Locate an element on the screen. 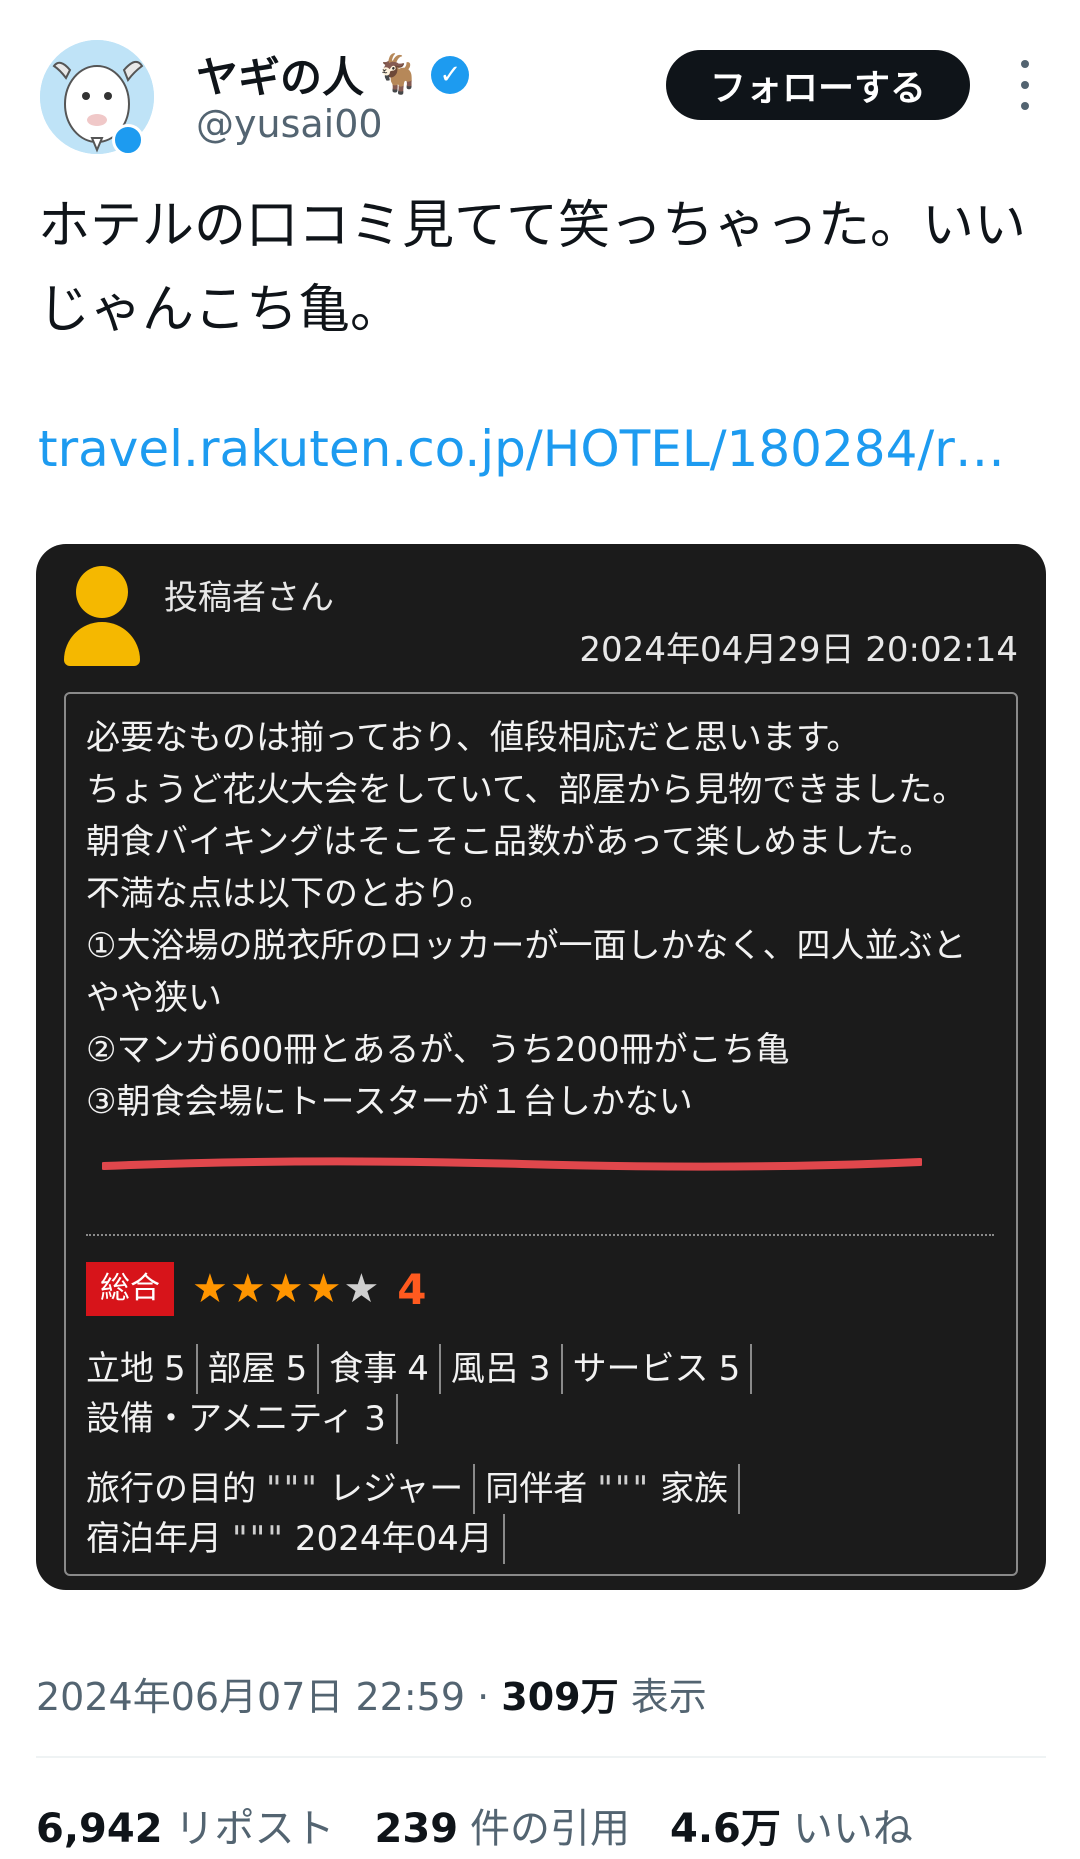 The height and width of the screenshot is (1859, 1080). rating-item: サービス 5 is located at coordinates (663, 1369).